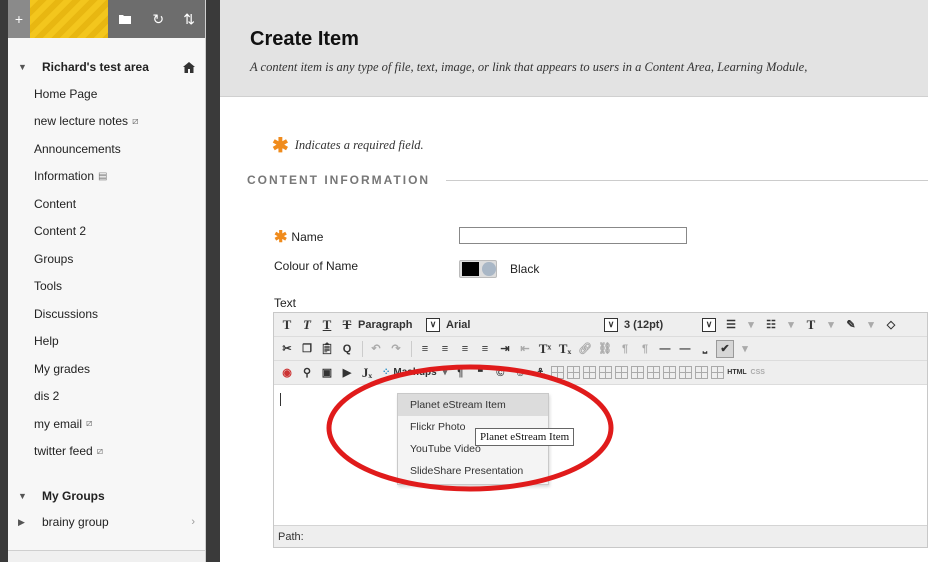 The width and height of the screenshot is (928, 562). What do you see at coordinates (771, 325) in the screenshot?
I see `numbered-list-button: ☷` at bounding box center [771, 325].